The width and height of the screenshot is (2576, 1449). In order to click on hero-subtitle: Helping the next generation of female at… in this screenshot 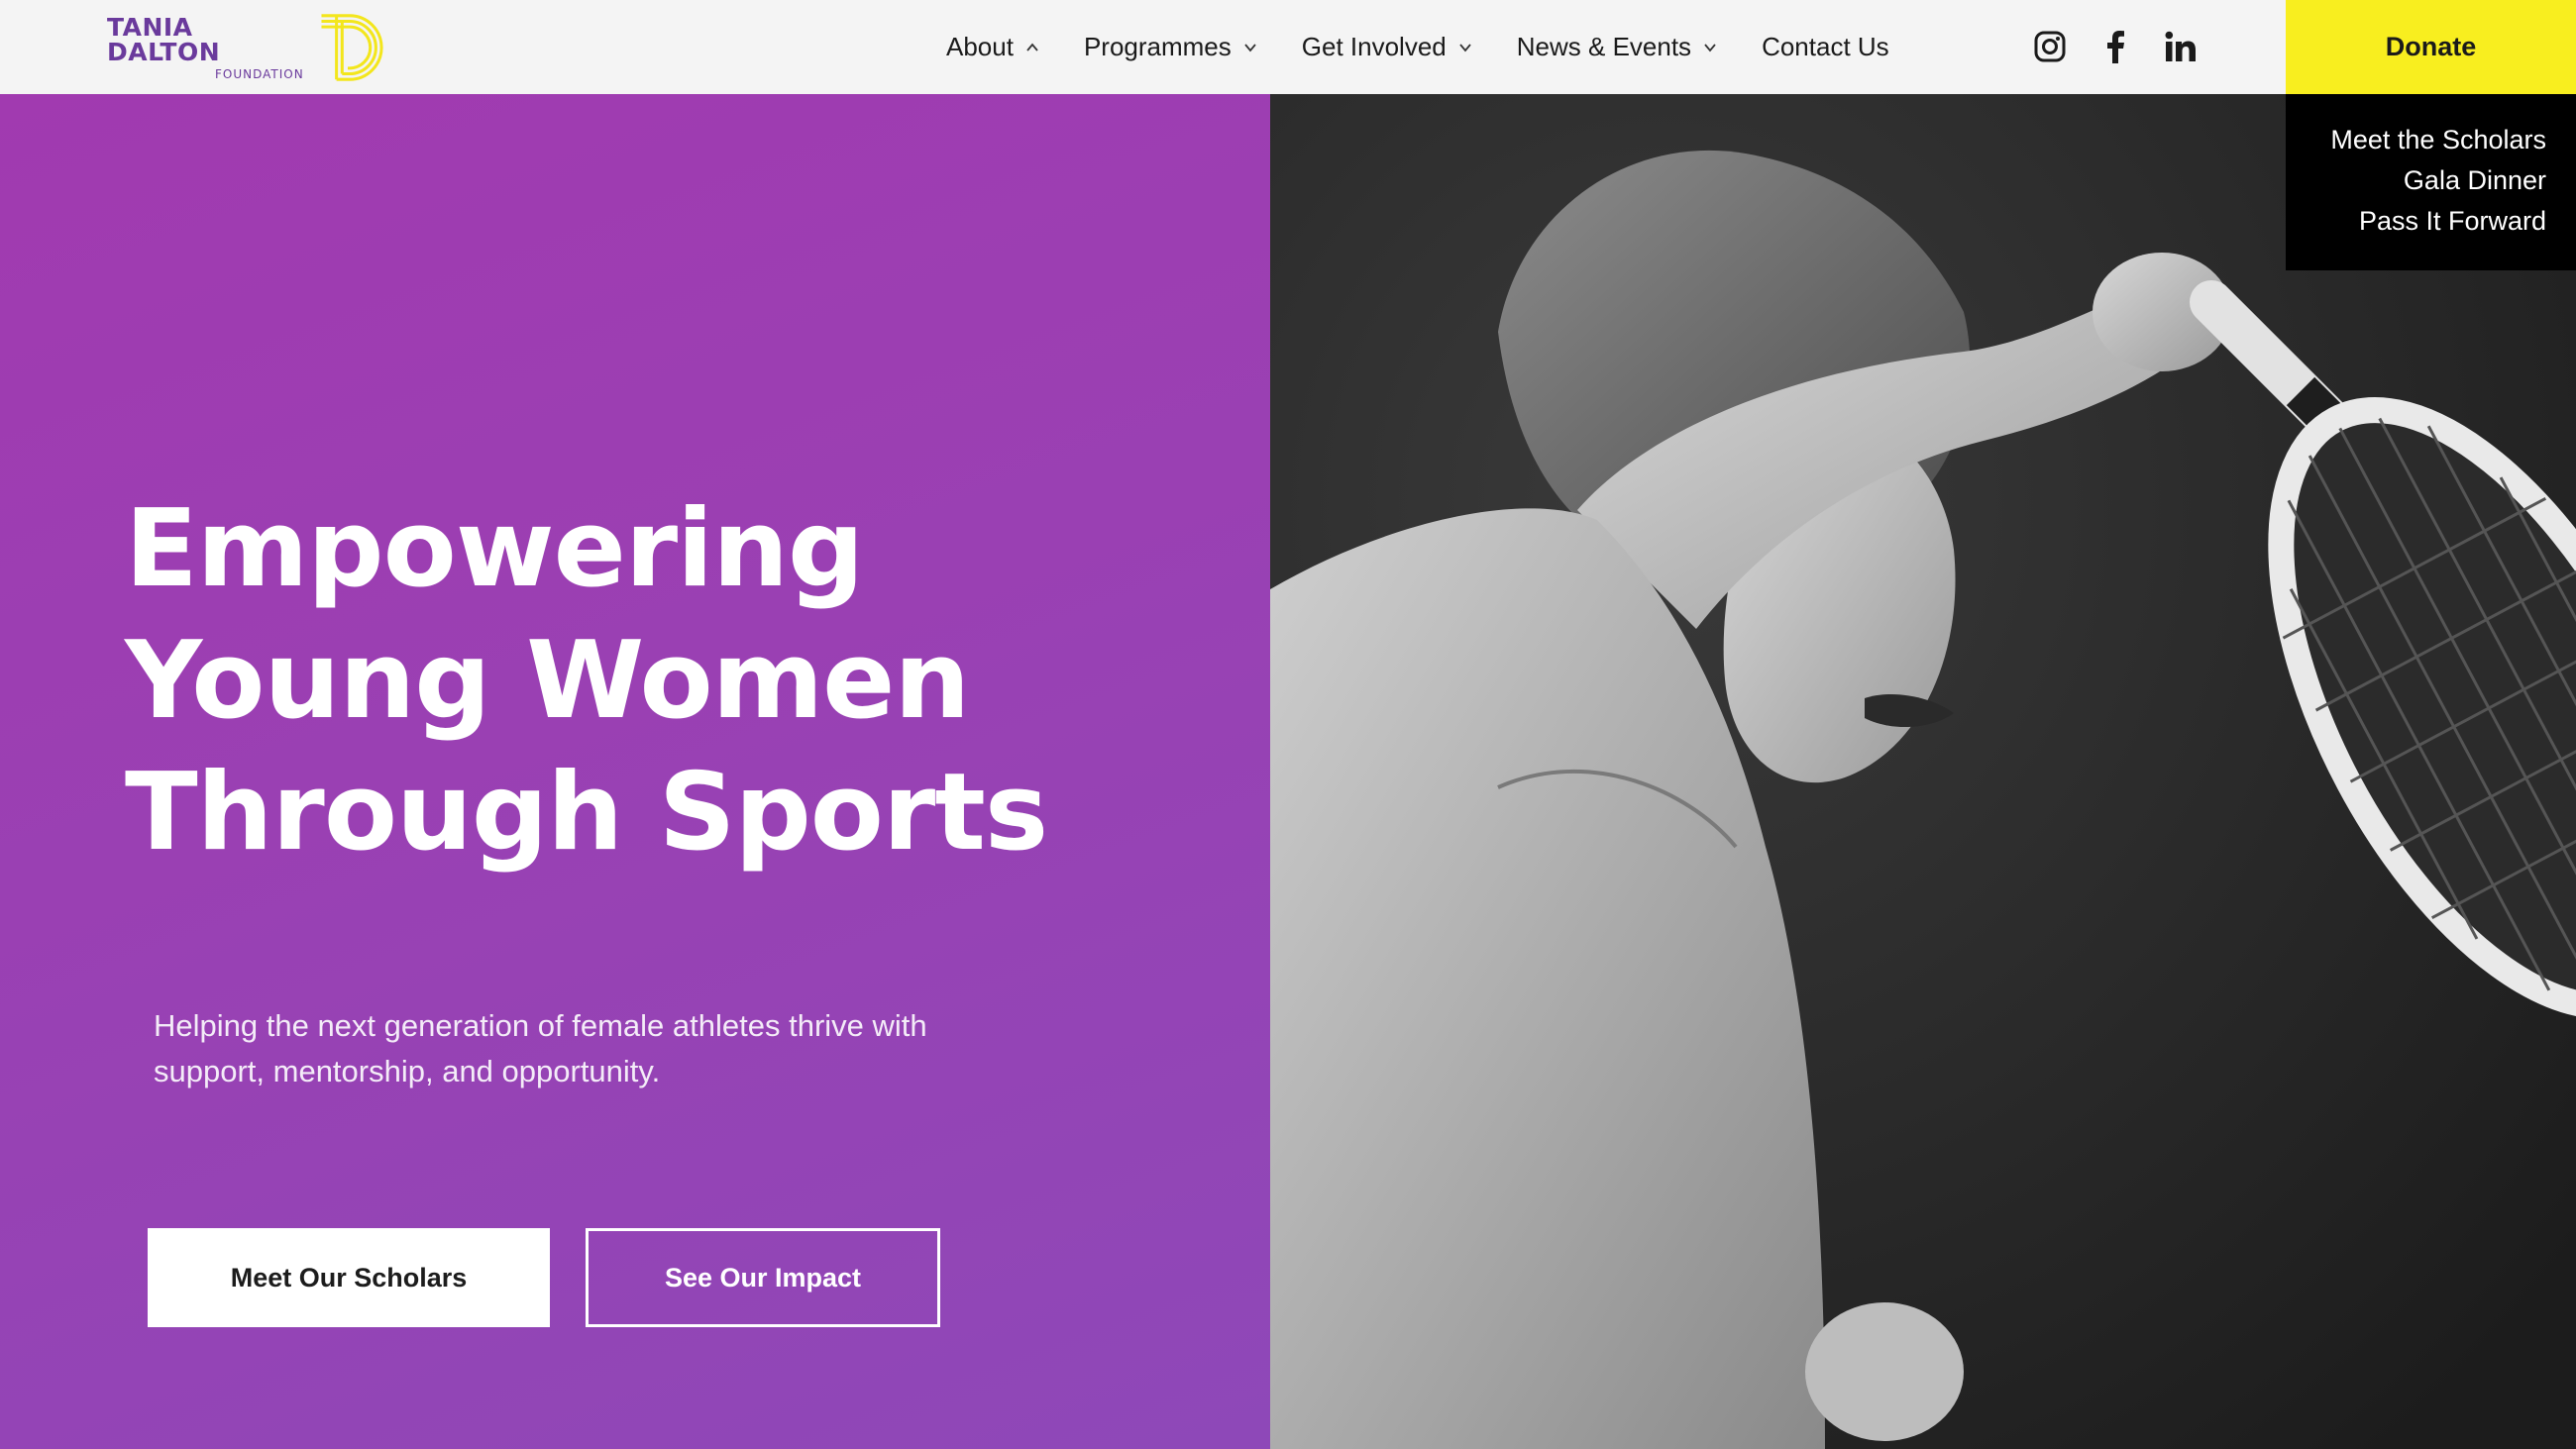, I will do `click(599, 1048)`.